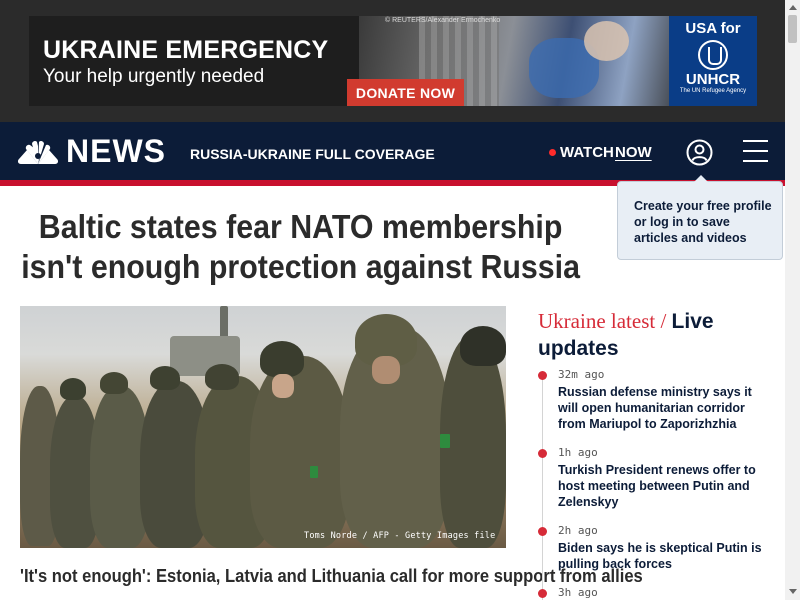  Describe the element at coordinates (542, 488) in the screenshot. I see `timeline-line` at that location.